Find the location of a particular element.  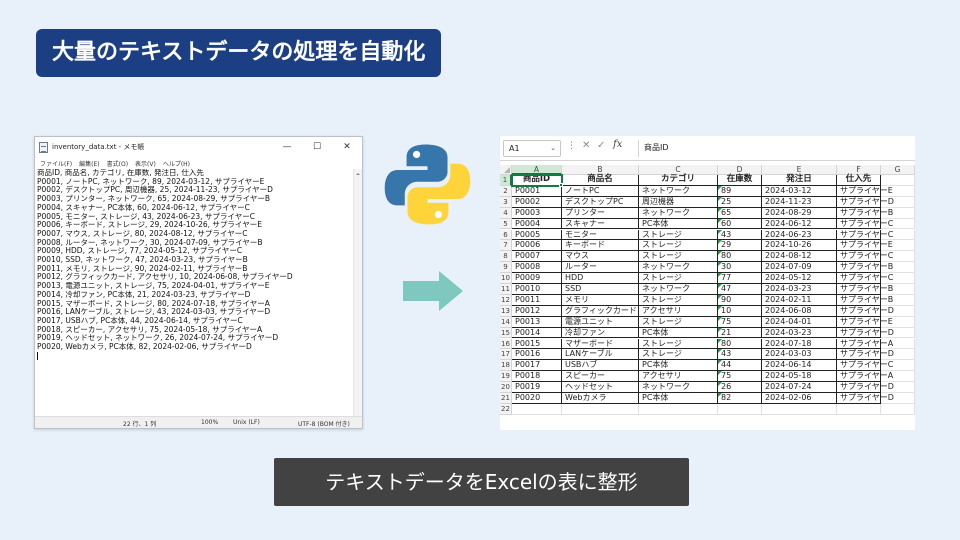

enter-check-icon: ✓ is located at coordinates (601, 145).